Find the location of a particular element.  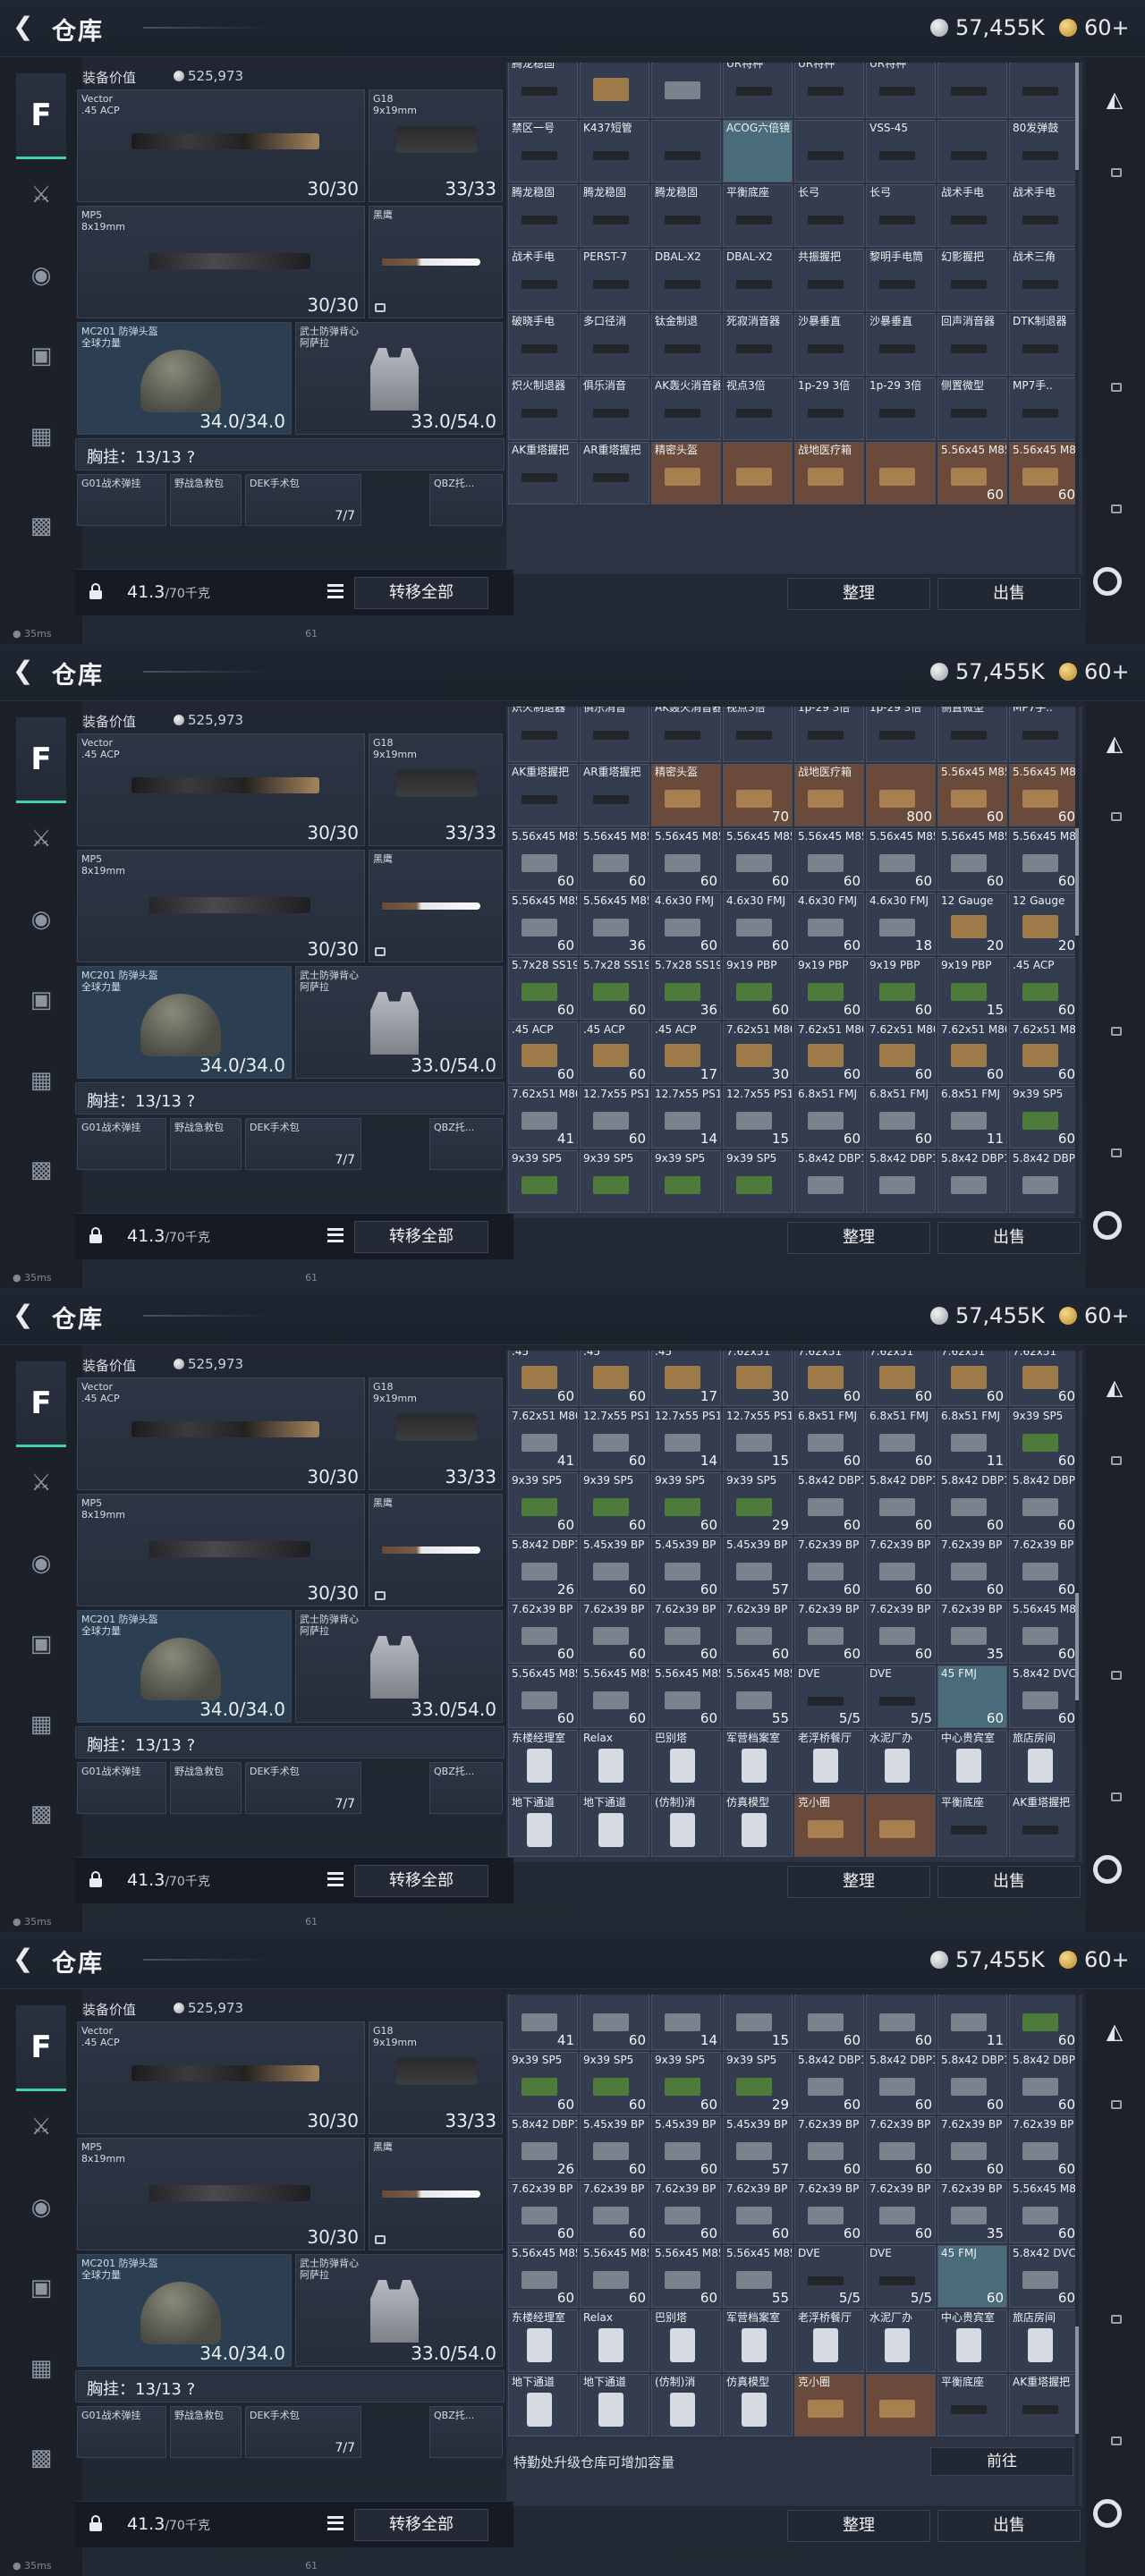

storage-item: 4.6x30 FMJ 60 is located at coordinates (829, 924).